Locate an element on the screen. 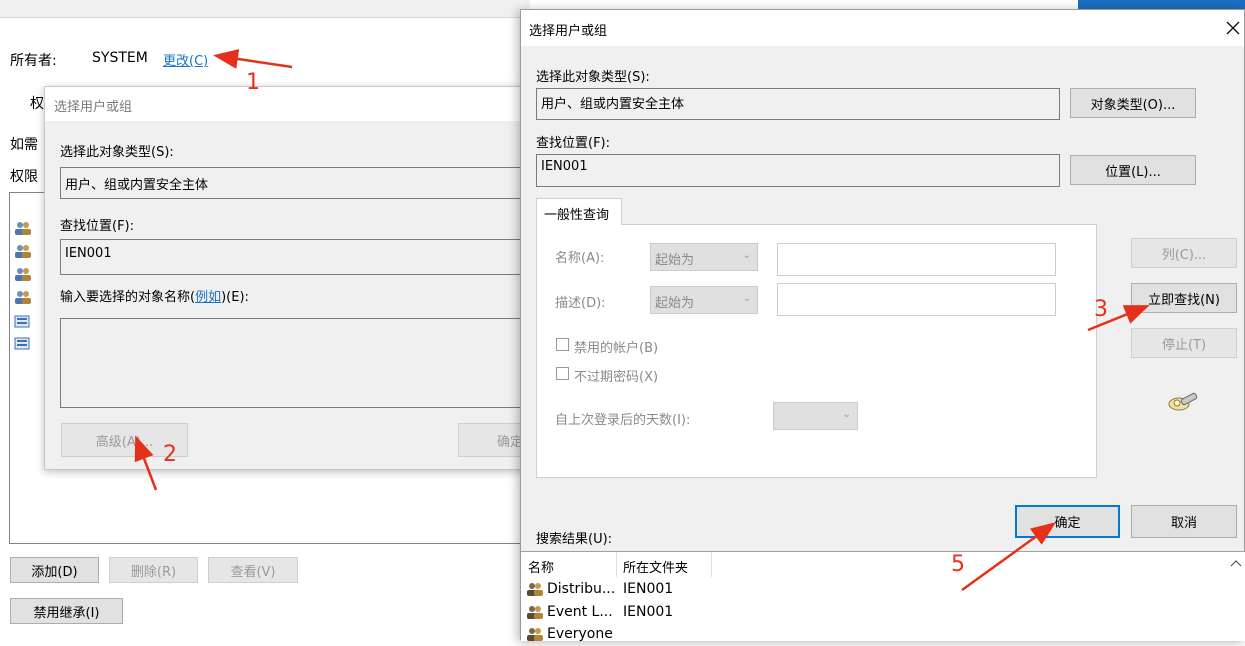 This screenshot has height=646, width=1245. cancel-button: 取消 is located at coordinates (1184, 521).